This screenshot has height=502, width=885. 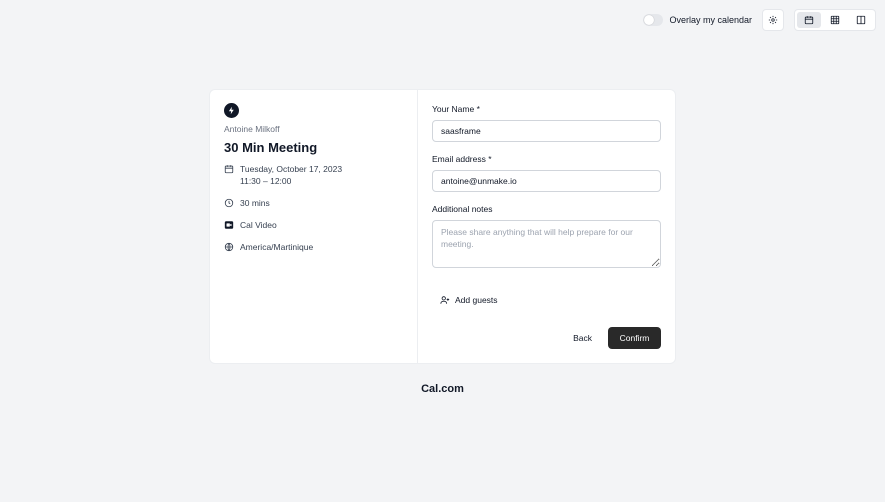 I want to click on notes-label: Additional notes, so click(x=462, y=209).